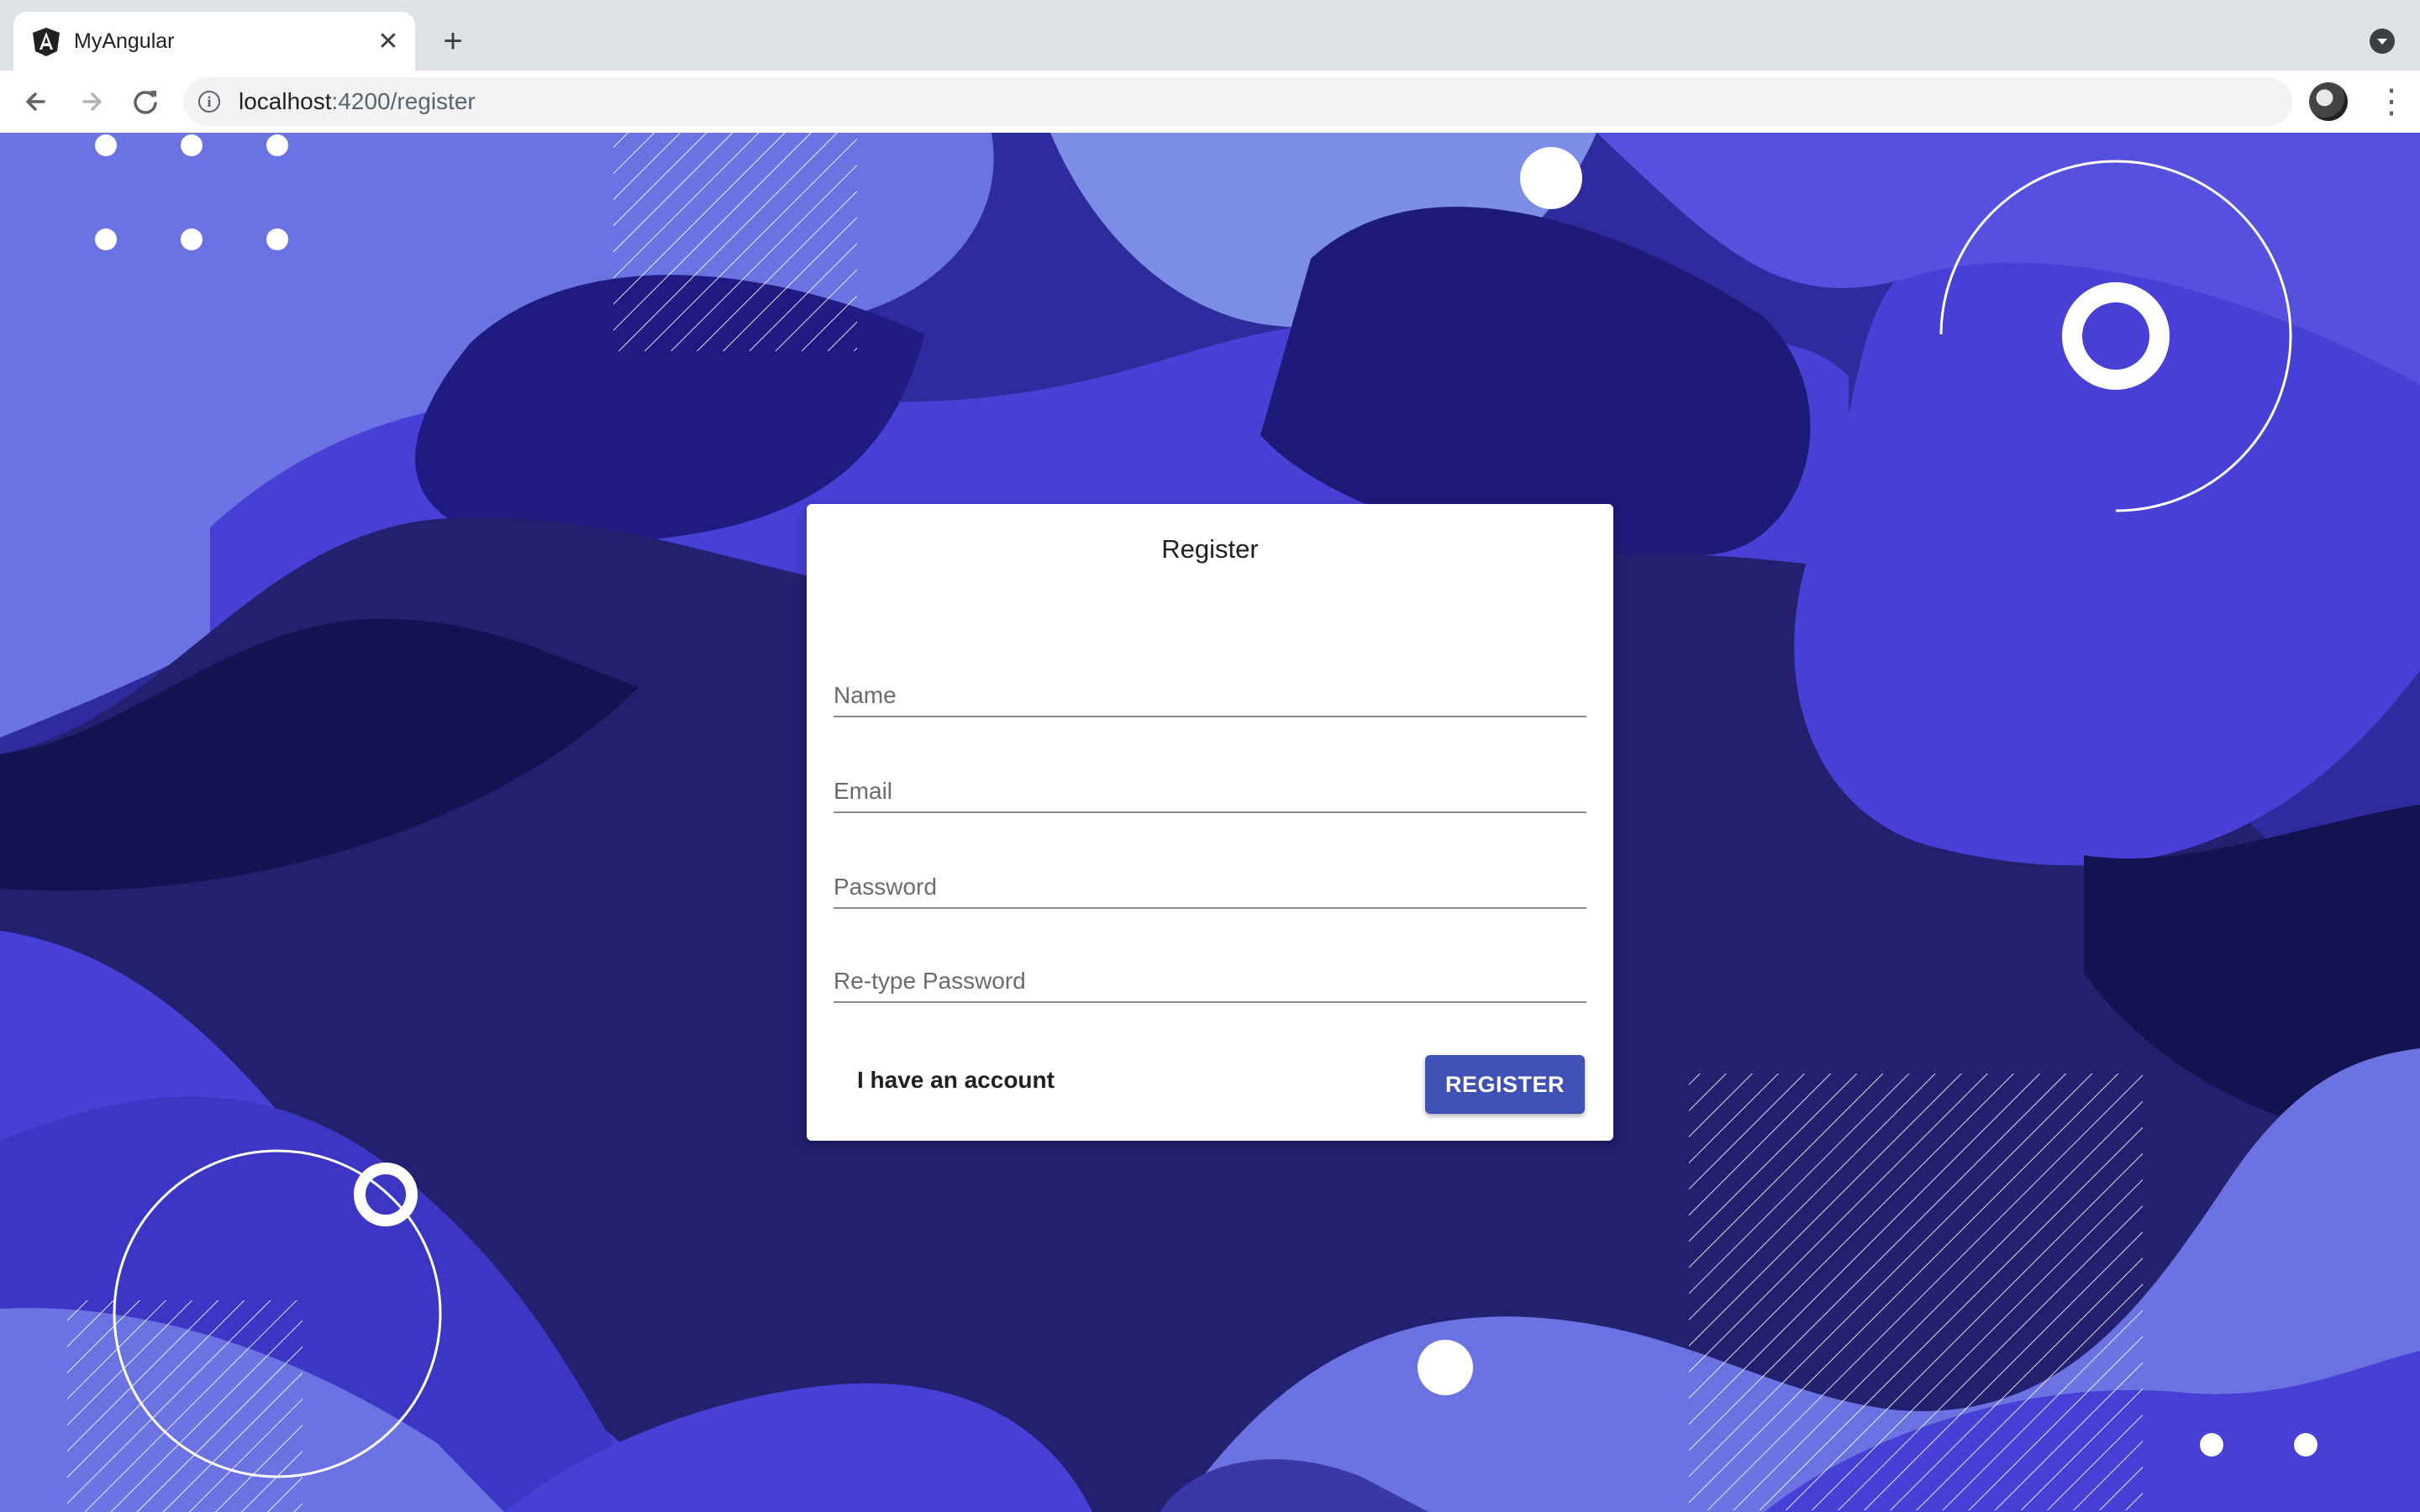  I want to click on retype-password-underline, so click(1210, 1002).